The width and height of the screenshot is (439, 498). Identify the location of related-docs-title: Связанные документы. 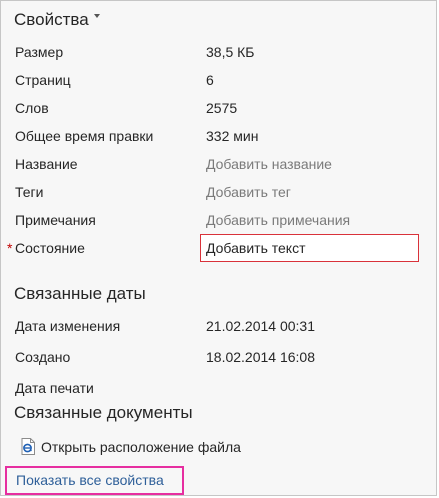
(103, 412).